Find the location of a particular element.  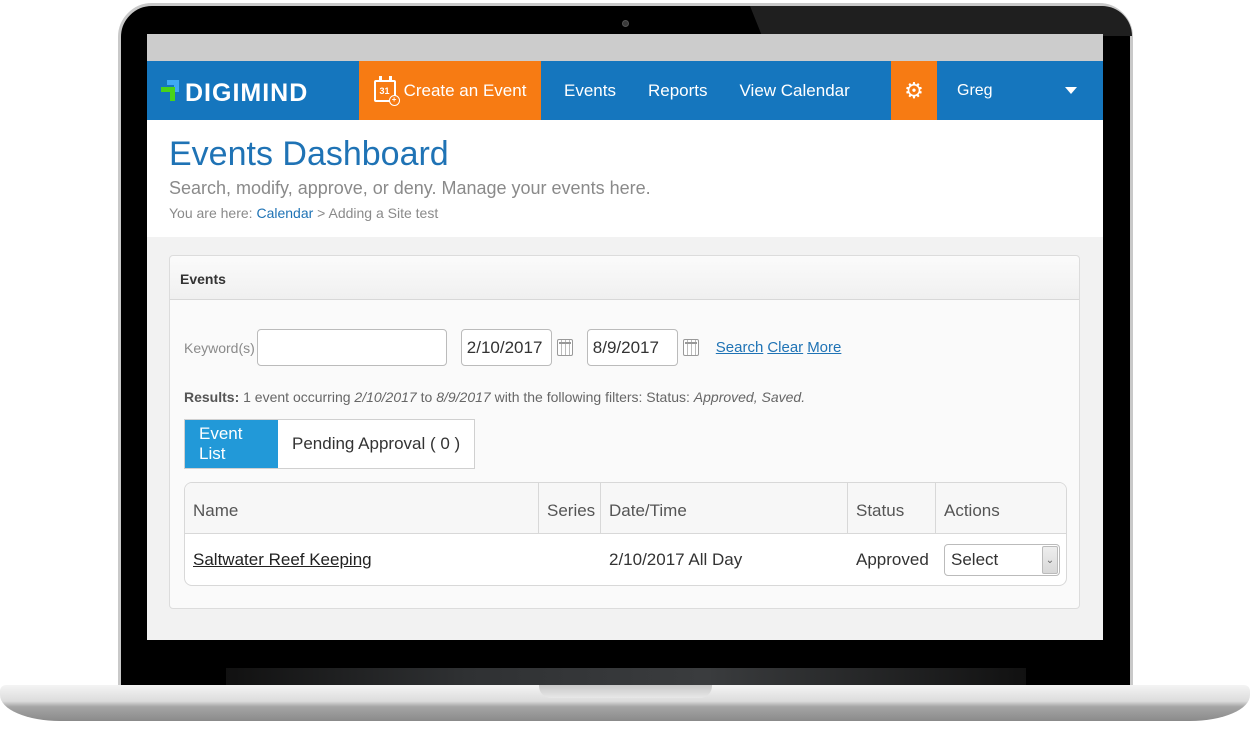

actions-select: Select ⌄ is located at coordinates (1002, 560).